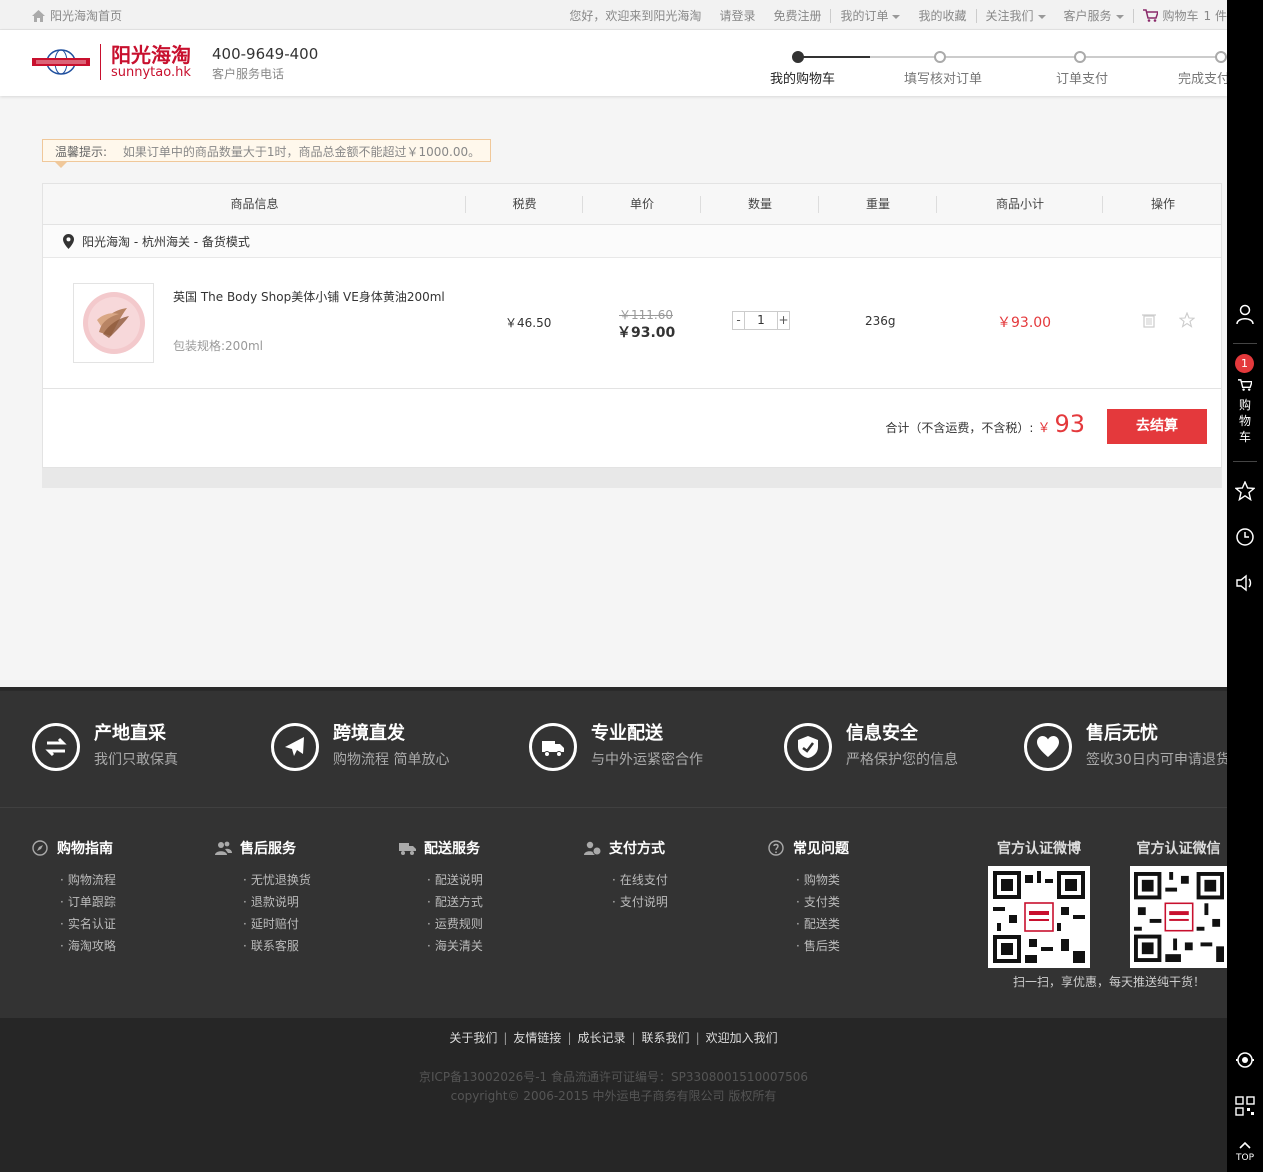  I want to click on sidebar-sound, so click(1245, 583).